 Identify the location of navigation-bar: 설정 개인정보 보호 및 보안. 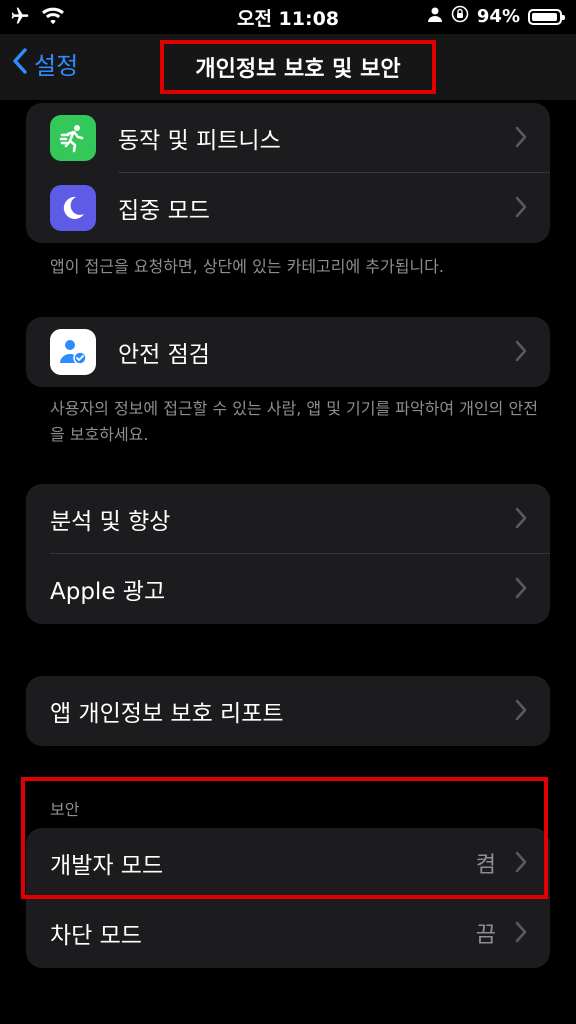
(288, 67).